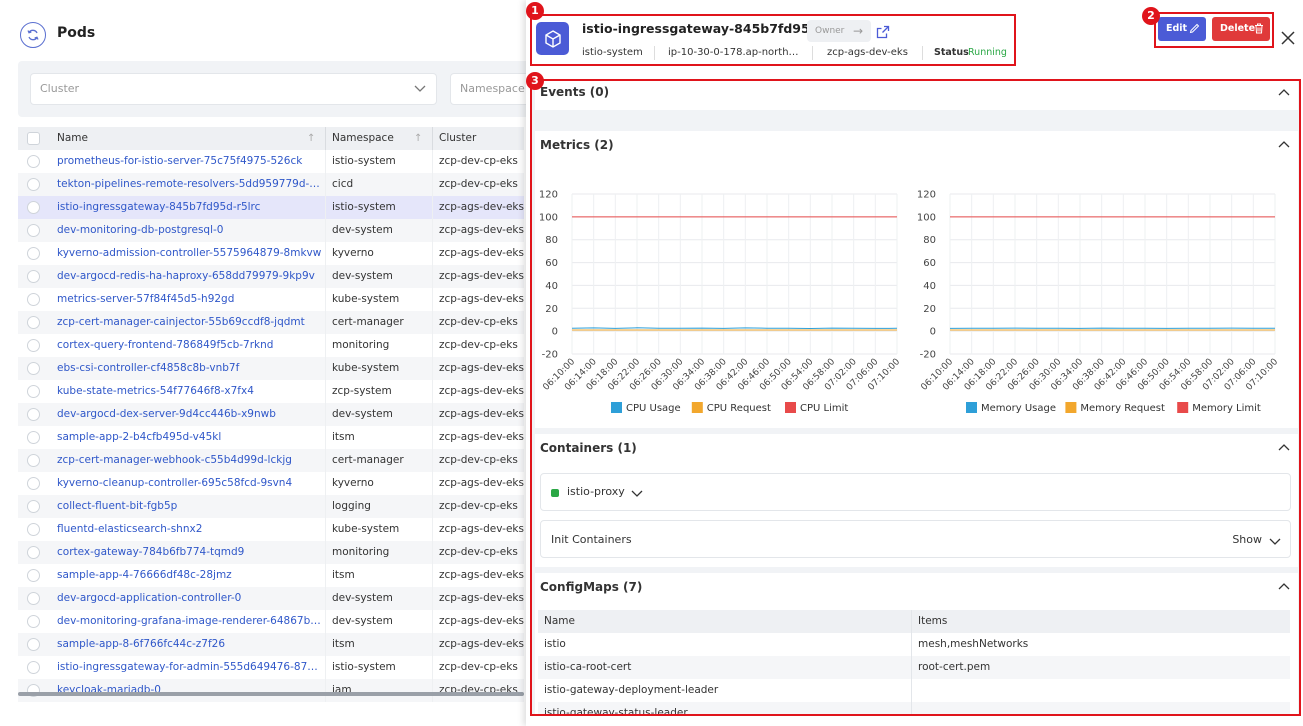  What do you see at coordinates (189, 506) in the screenshot?
I see `pod-name-link: collect-fluent-bit-fgb5p` at bounding box center [189, 506].